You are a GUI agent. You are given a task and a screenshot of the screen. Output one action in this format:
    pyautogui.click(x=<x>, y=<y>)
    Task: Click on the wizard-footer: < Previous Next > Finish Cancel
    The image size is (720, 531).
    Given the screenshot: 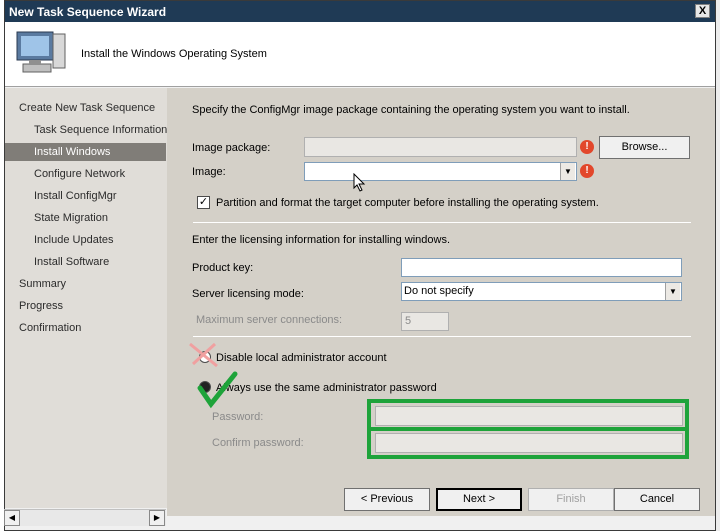 What is the action you would take?
    pyautogui.click(x=441, y=496)
    